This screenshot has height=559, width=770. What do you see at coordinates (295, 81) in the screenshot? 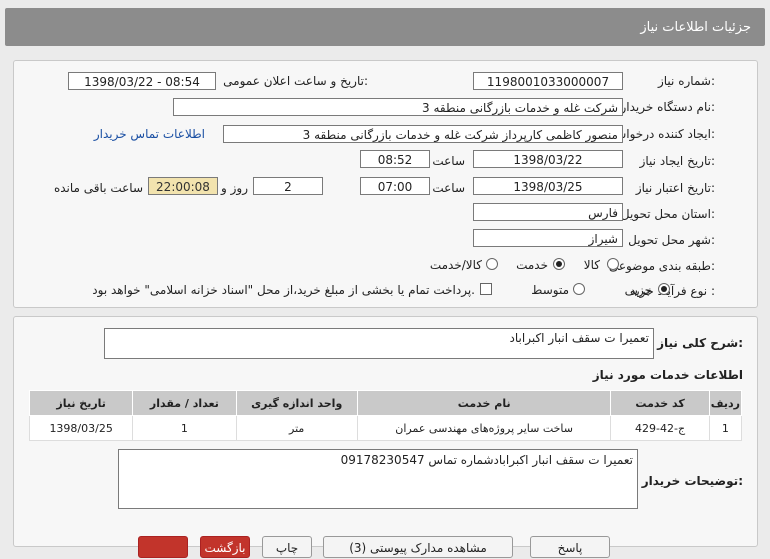
I see `announce-label: تاریخ و ساعت اعلان عمومی:` at bounding box center [295, 81].